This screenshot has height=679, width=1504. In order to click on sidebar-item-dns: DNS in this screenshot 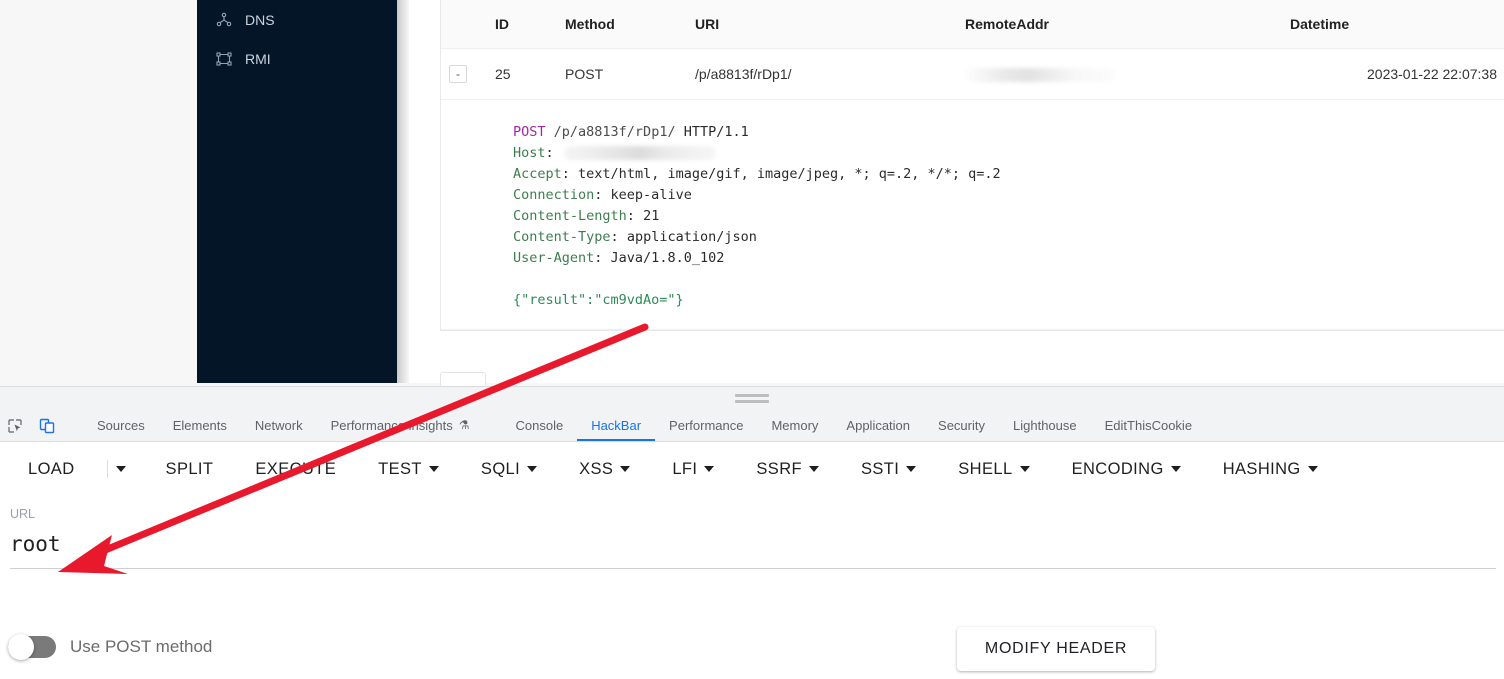, I will do `click(297, 20)`.